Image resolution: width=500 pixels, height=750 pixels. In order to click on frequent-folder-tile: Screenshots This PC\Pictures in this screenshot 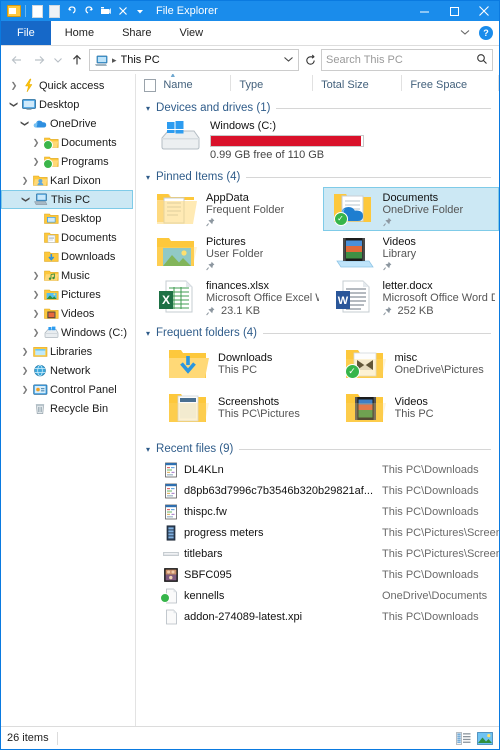, I will do `click(234, 409)`.